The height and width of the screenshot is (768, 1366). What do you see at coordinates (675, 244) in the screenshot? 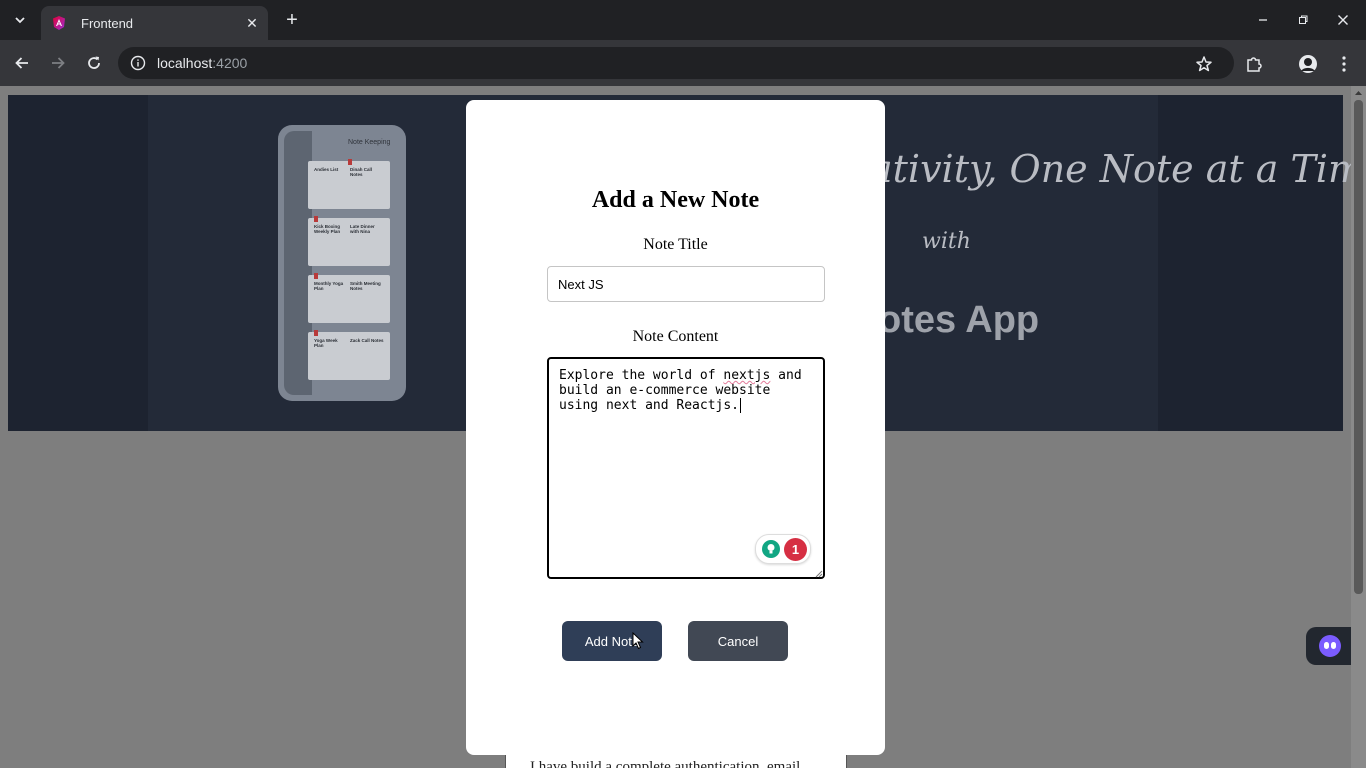
I see `note-title-label: Note Title` at bounding box center [675, 244].